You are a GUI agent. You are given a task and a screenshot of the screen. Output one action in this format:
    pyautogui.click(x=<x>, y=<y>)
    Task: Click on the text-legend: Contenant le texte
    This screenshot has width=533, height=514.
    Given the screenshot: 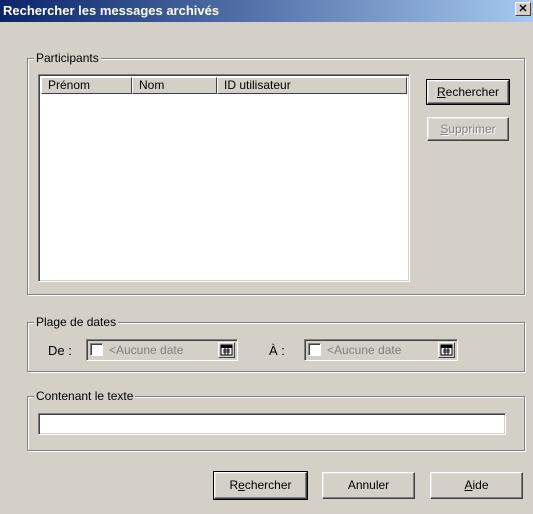 What is the action you would take?
    pyautogui.click(x=85, y=396)
    